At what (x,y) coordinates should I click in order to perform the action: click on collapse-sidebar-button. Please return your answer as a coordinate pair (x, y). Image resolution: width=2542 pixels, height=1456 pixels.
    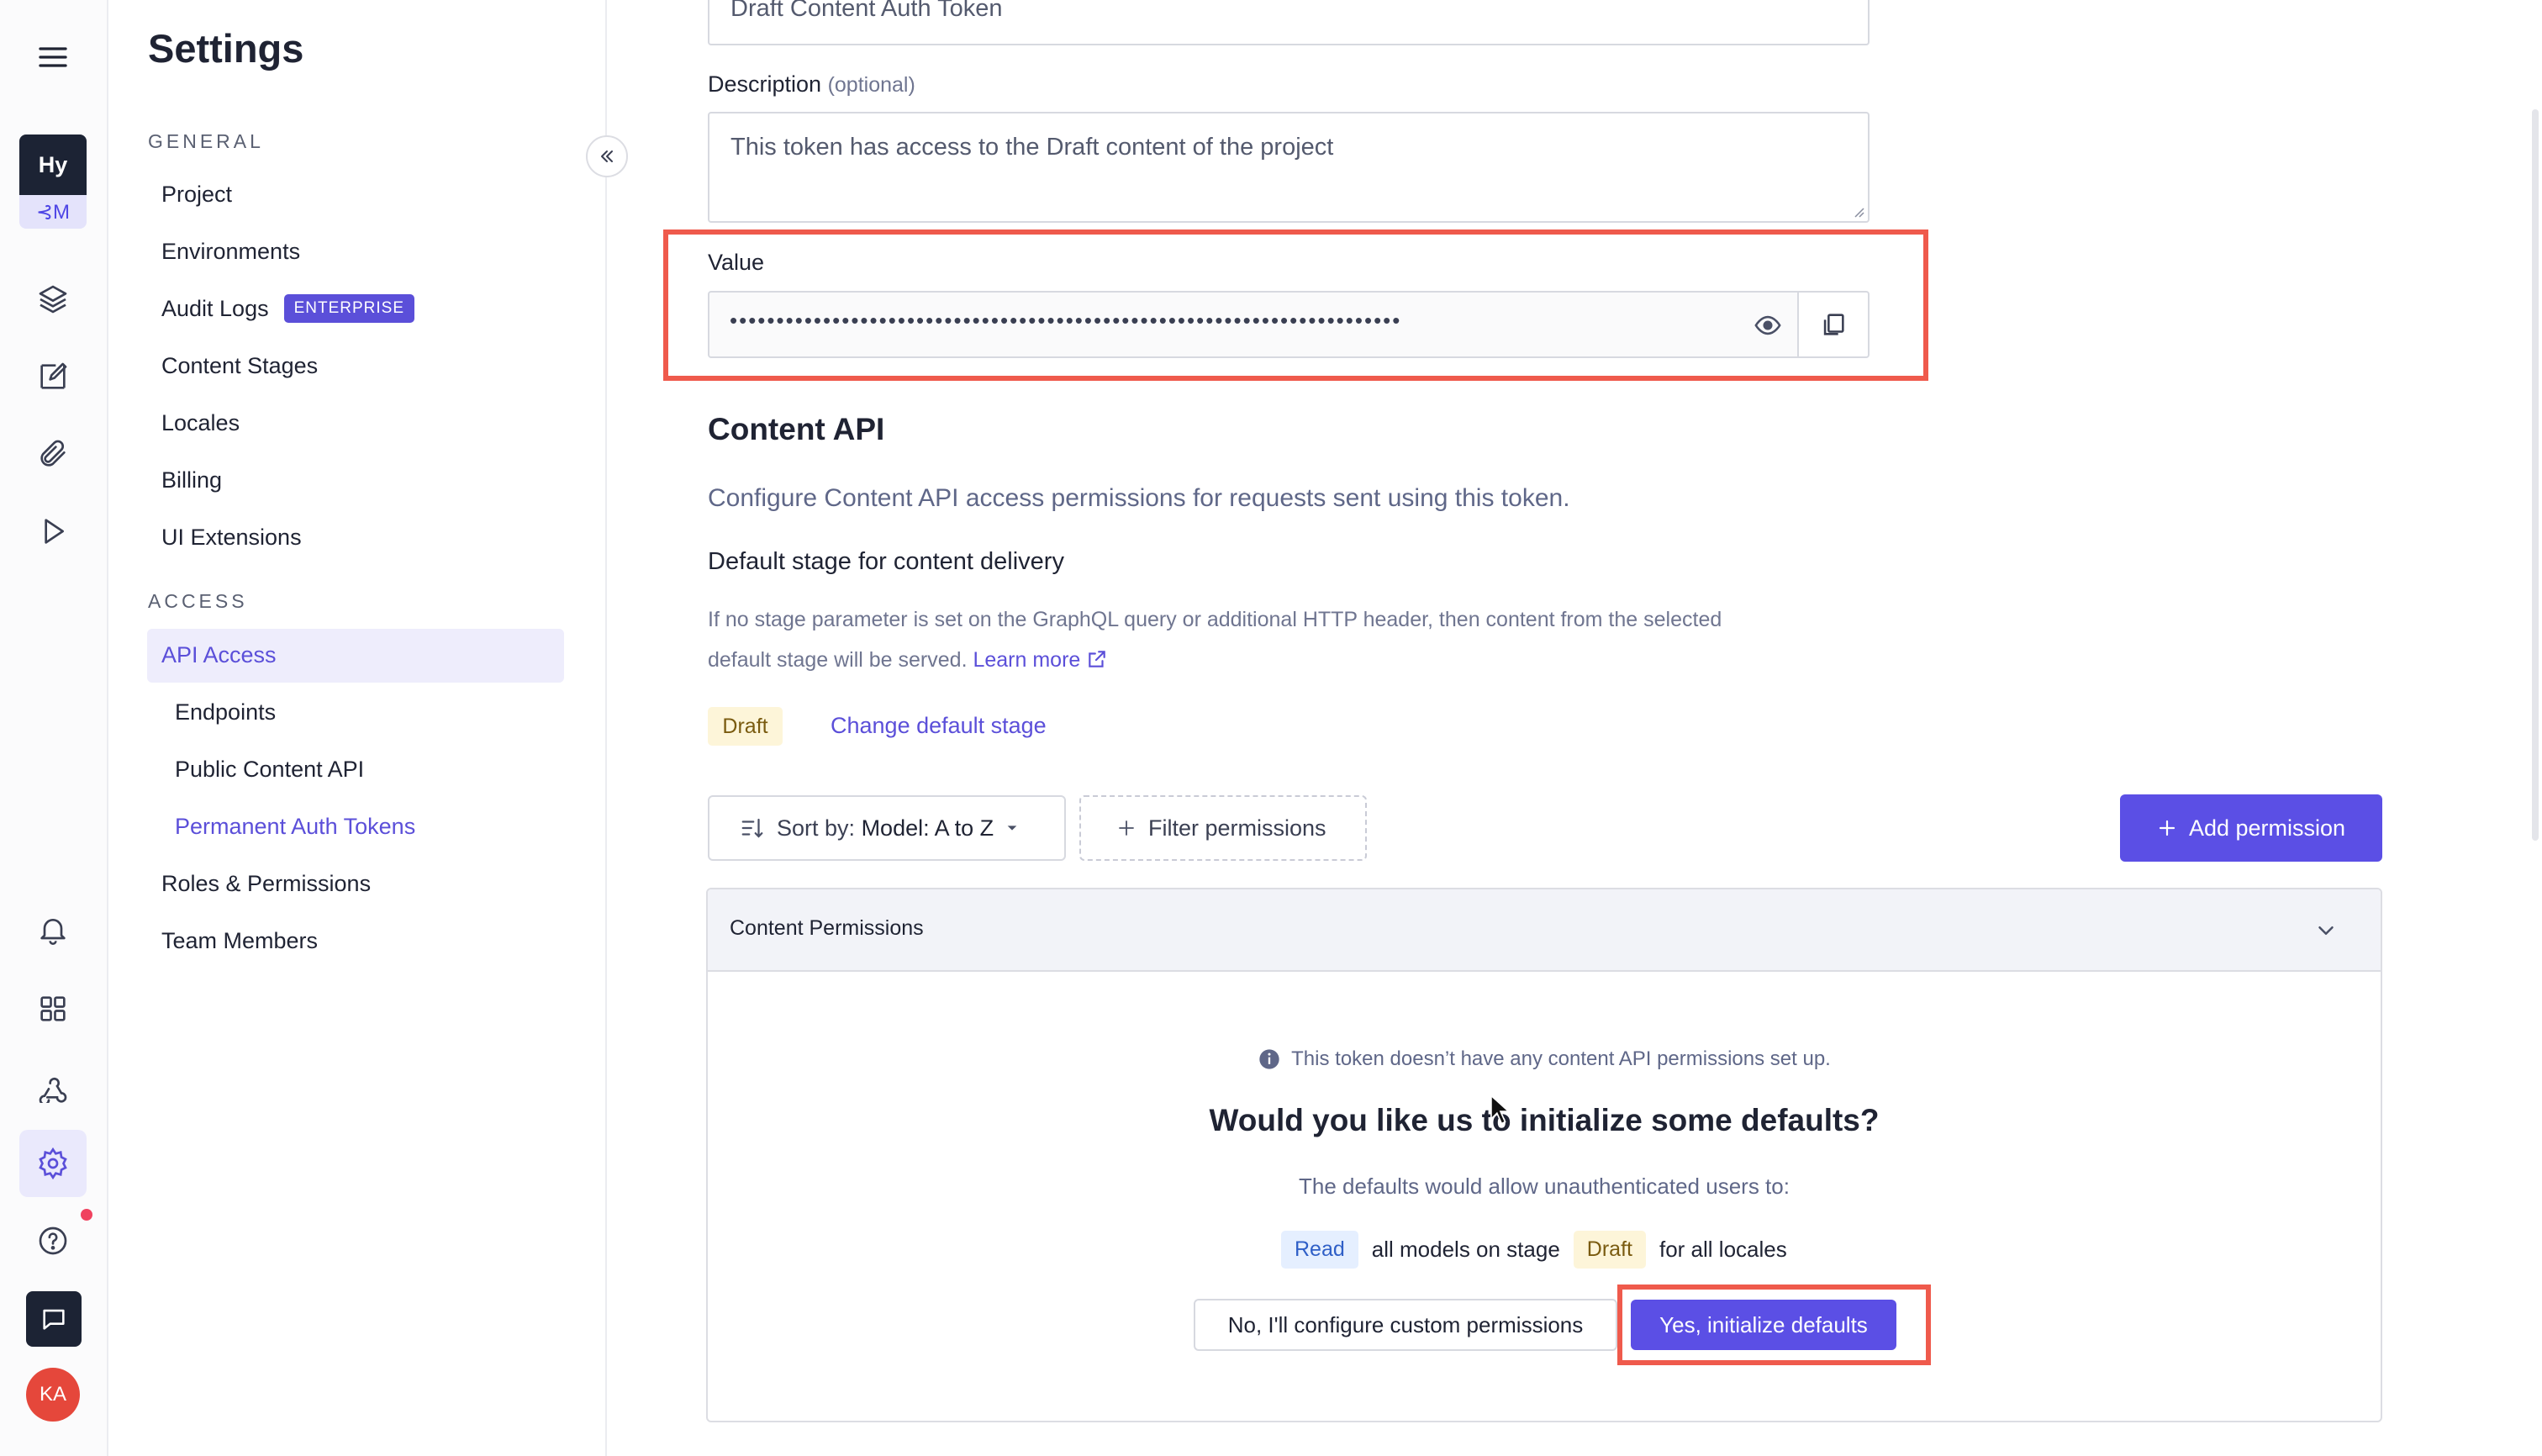
    Looking at the image, I should click on (607, 156).